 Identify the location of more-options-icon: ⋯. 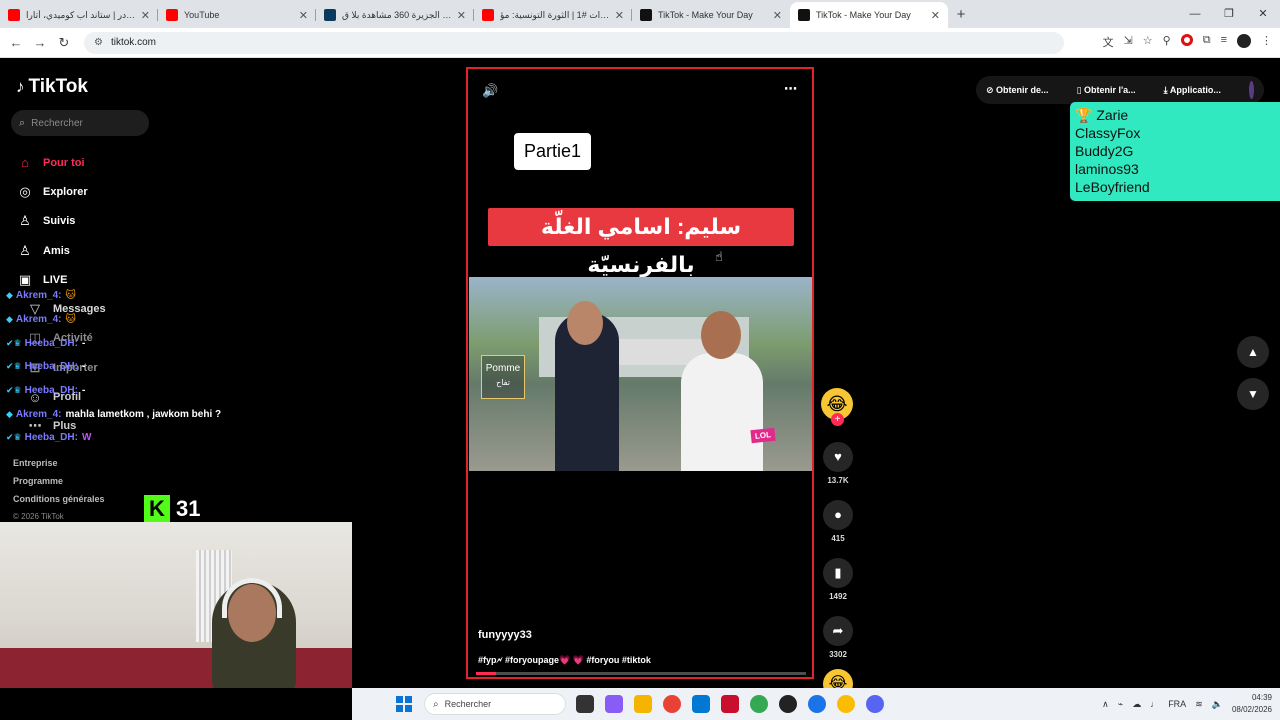
(791, 89).